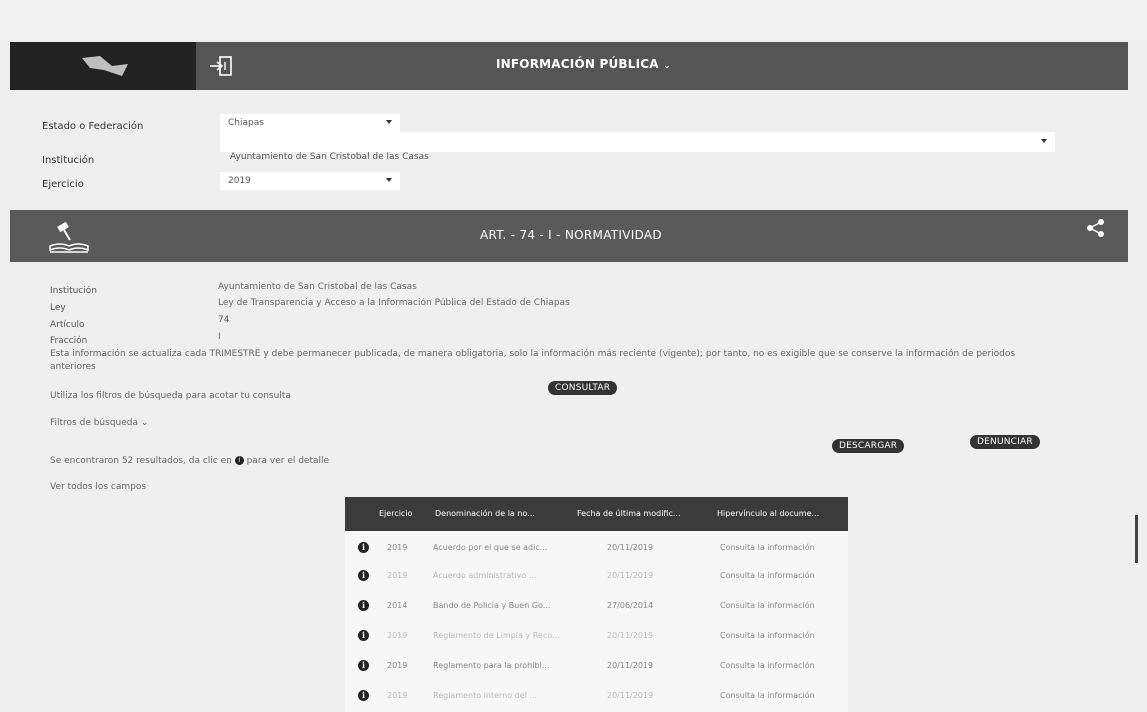 The width and height of the screenshot is (1147, 712). I want to click on th-ejercicio: Ejercicio, so click(395, 513).